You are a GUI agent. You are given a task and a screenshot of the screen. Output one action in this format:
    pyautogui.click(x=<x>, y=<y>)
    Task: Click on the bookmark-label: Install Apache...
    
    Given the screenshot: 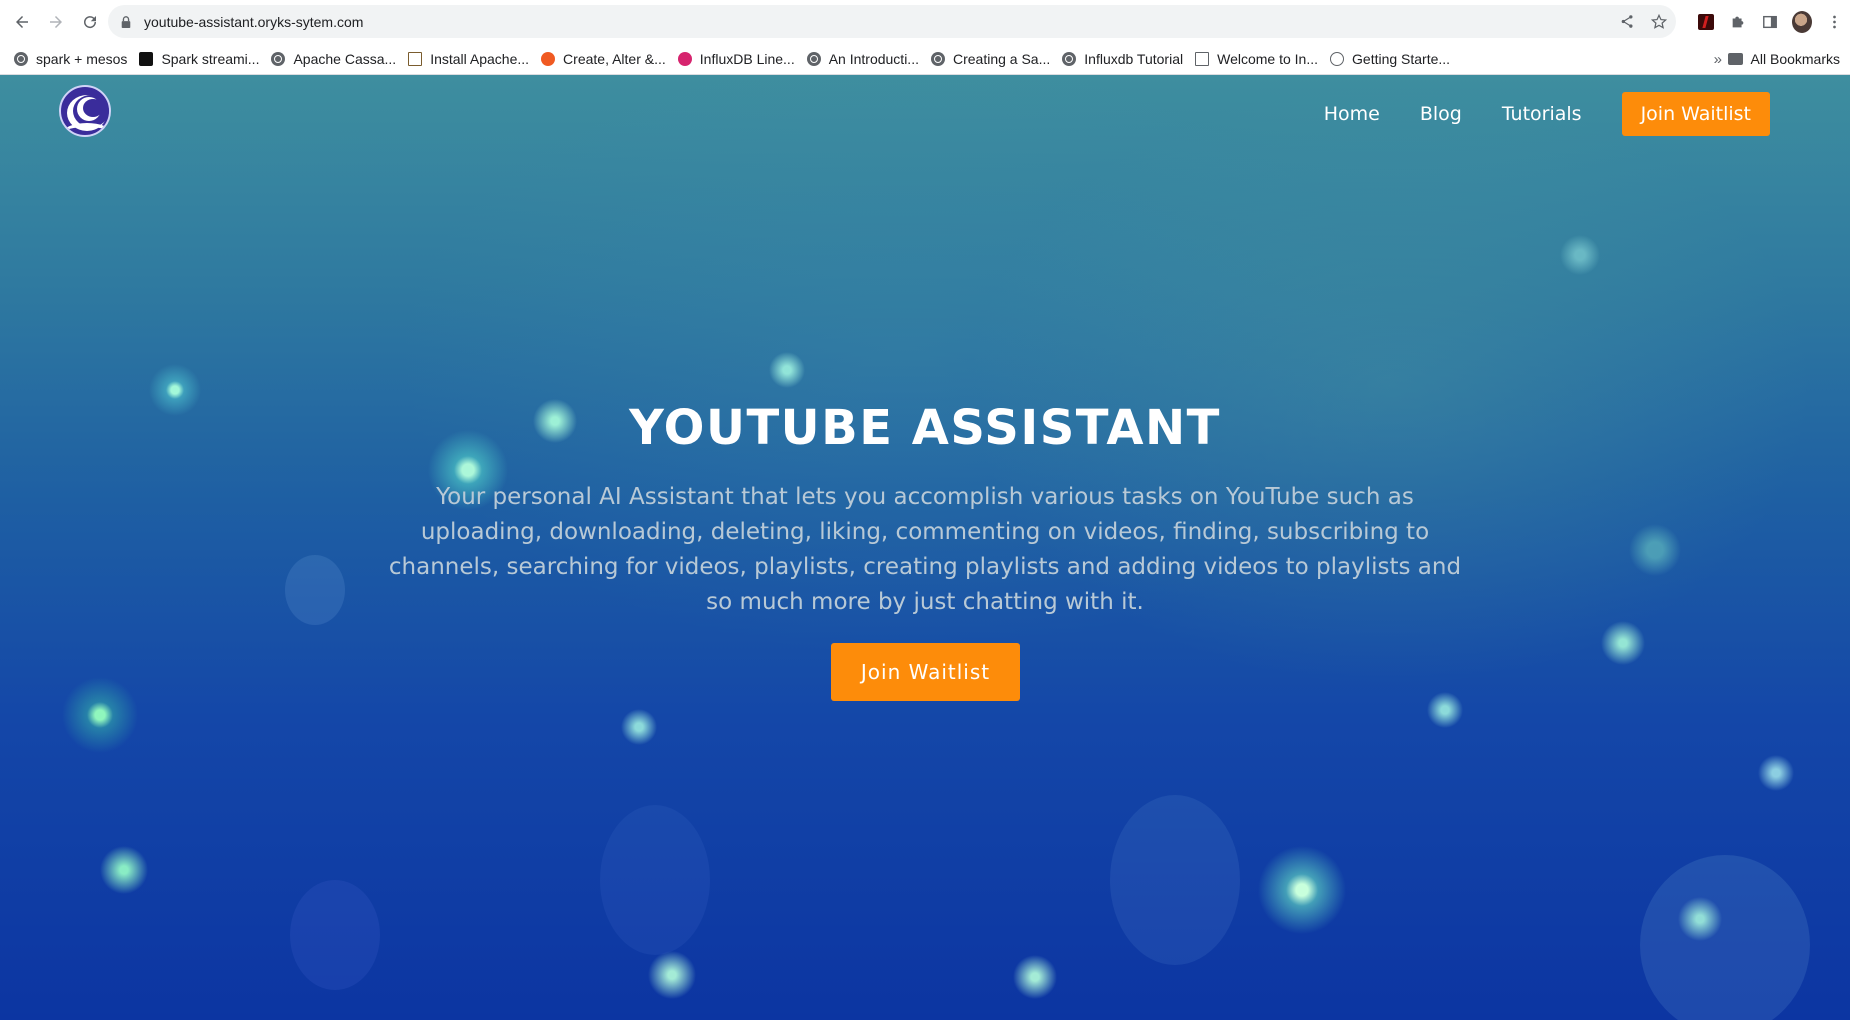 What is the action you would take?
    pyautogui.click(x=480, y=59)
    